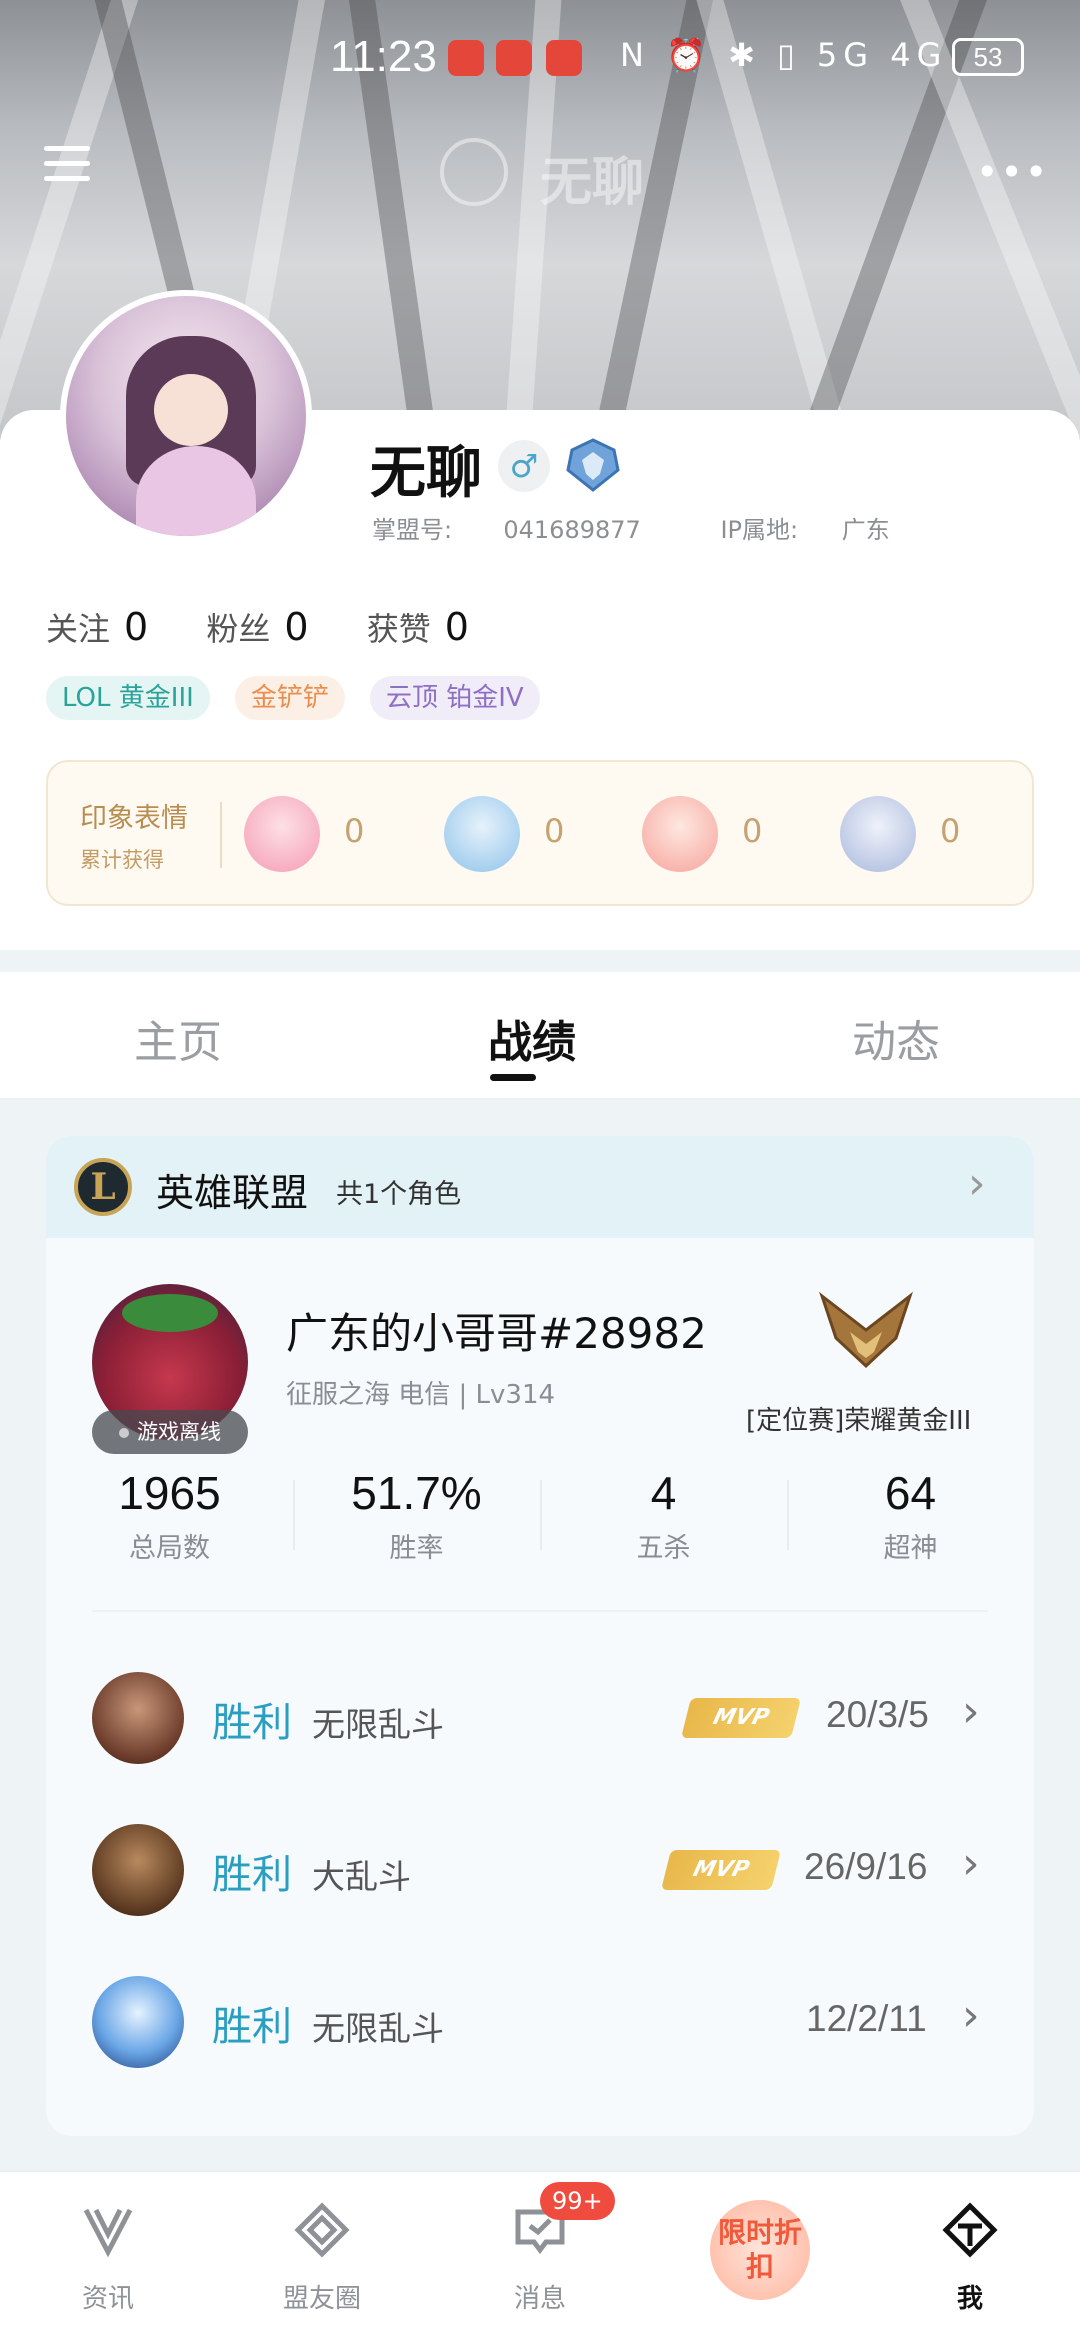 This screenshot has width=1080, height=2338. What do you see at coordinates (593, 465) in the screenshot?
I see `rank-badge-icon` at bounding box center [593, 465].